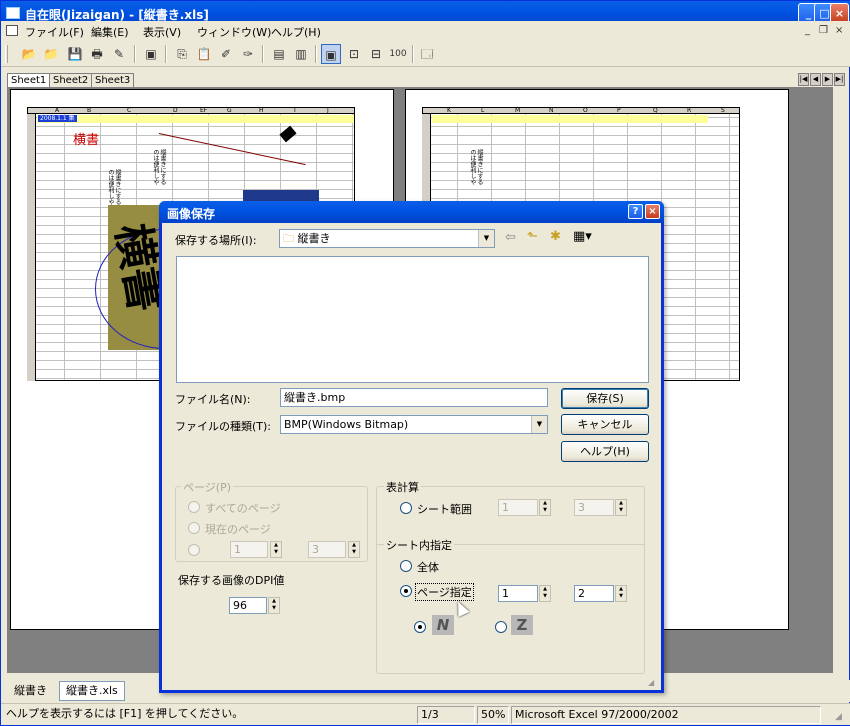 This screenshot has height=726, width=850. I want to click on next-sheet-button: ▶, so click(827, 79).